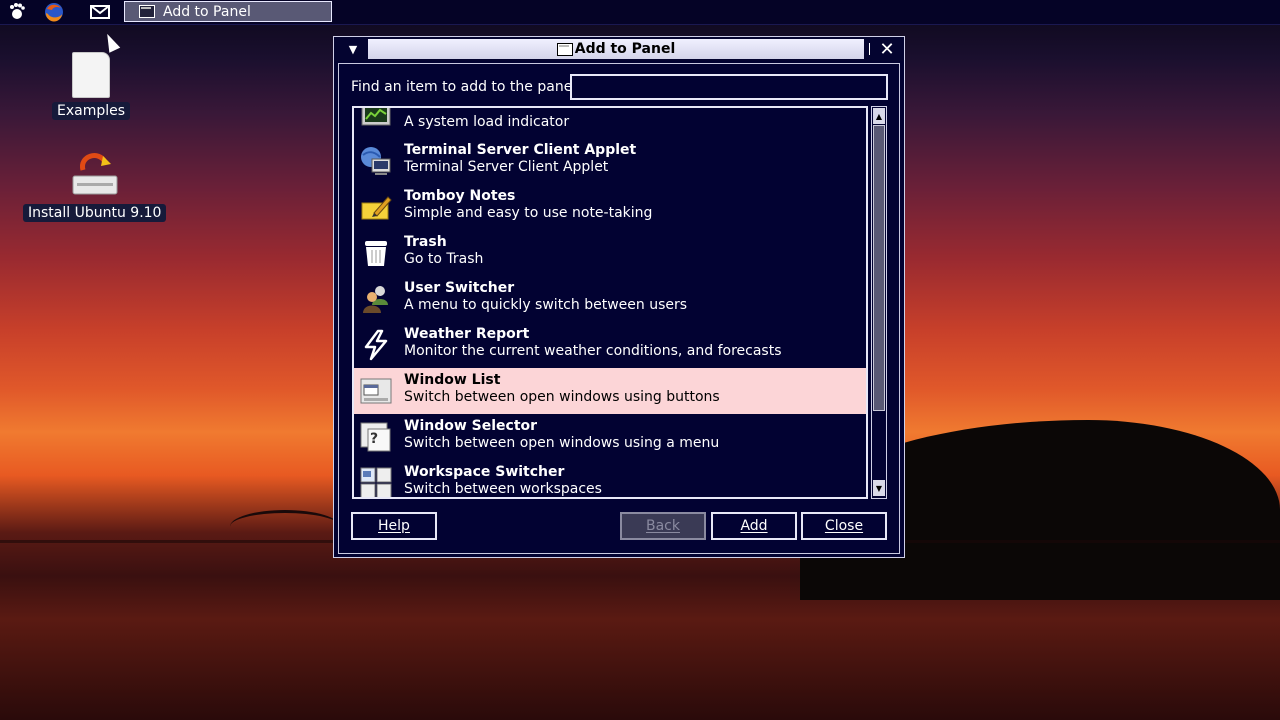 The image size is (1280, 720). What do you see at coordinates (376, 161) in the screenshot?
I see `terminal-server-icon` at bounding box center [376, 161].